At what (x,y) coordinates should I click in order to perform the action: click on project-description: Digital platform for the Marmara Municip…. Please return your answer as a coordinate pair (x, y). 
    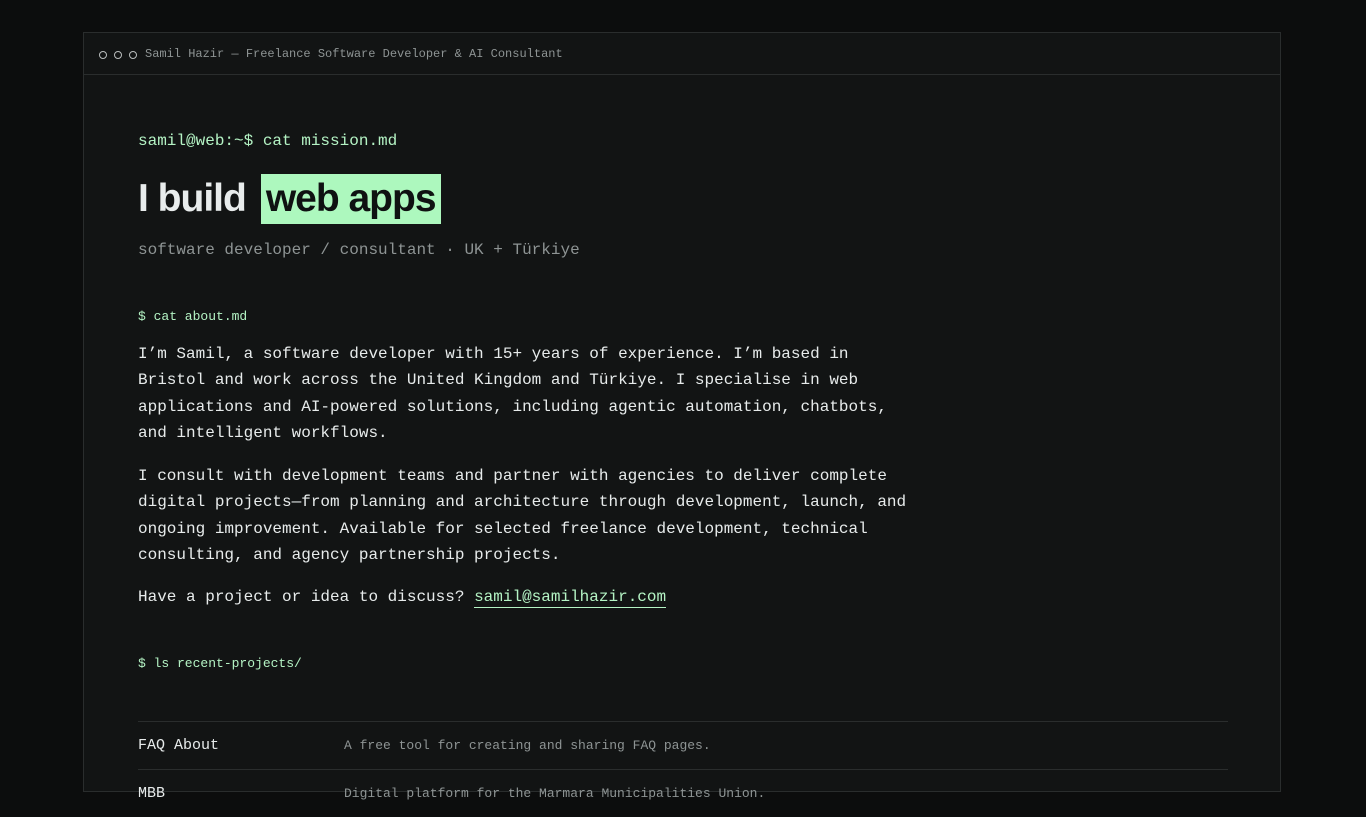
    Looking at the image, I should click on (555, 793).